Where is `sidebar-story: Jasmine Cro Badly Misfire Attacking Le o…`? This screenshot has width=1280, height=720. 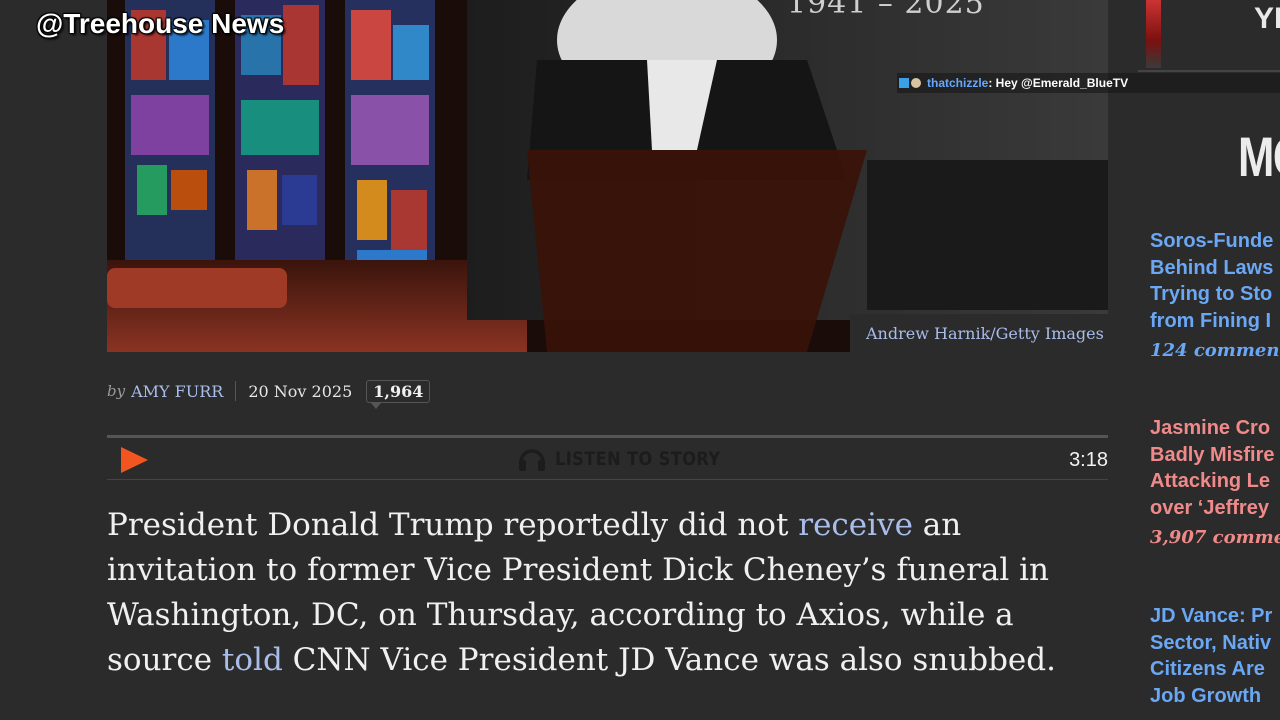 sidebar-story: Jasmine Cro Badly Misfire Attacking Le o… is located at coordinates (1215, 481).